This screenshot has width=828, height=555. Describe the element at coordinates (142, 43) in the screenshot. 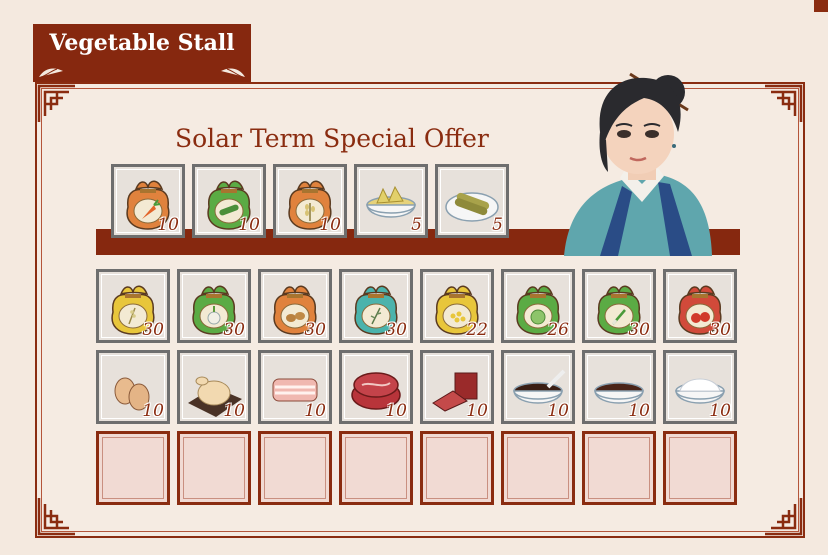

I see `stall-title: Vegetable Stall` at that location.